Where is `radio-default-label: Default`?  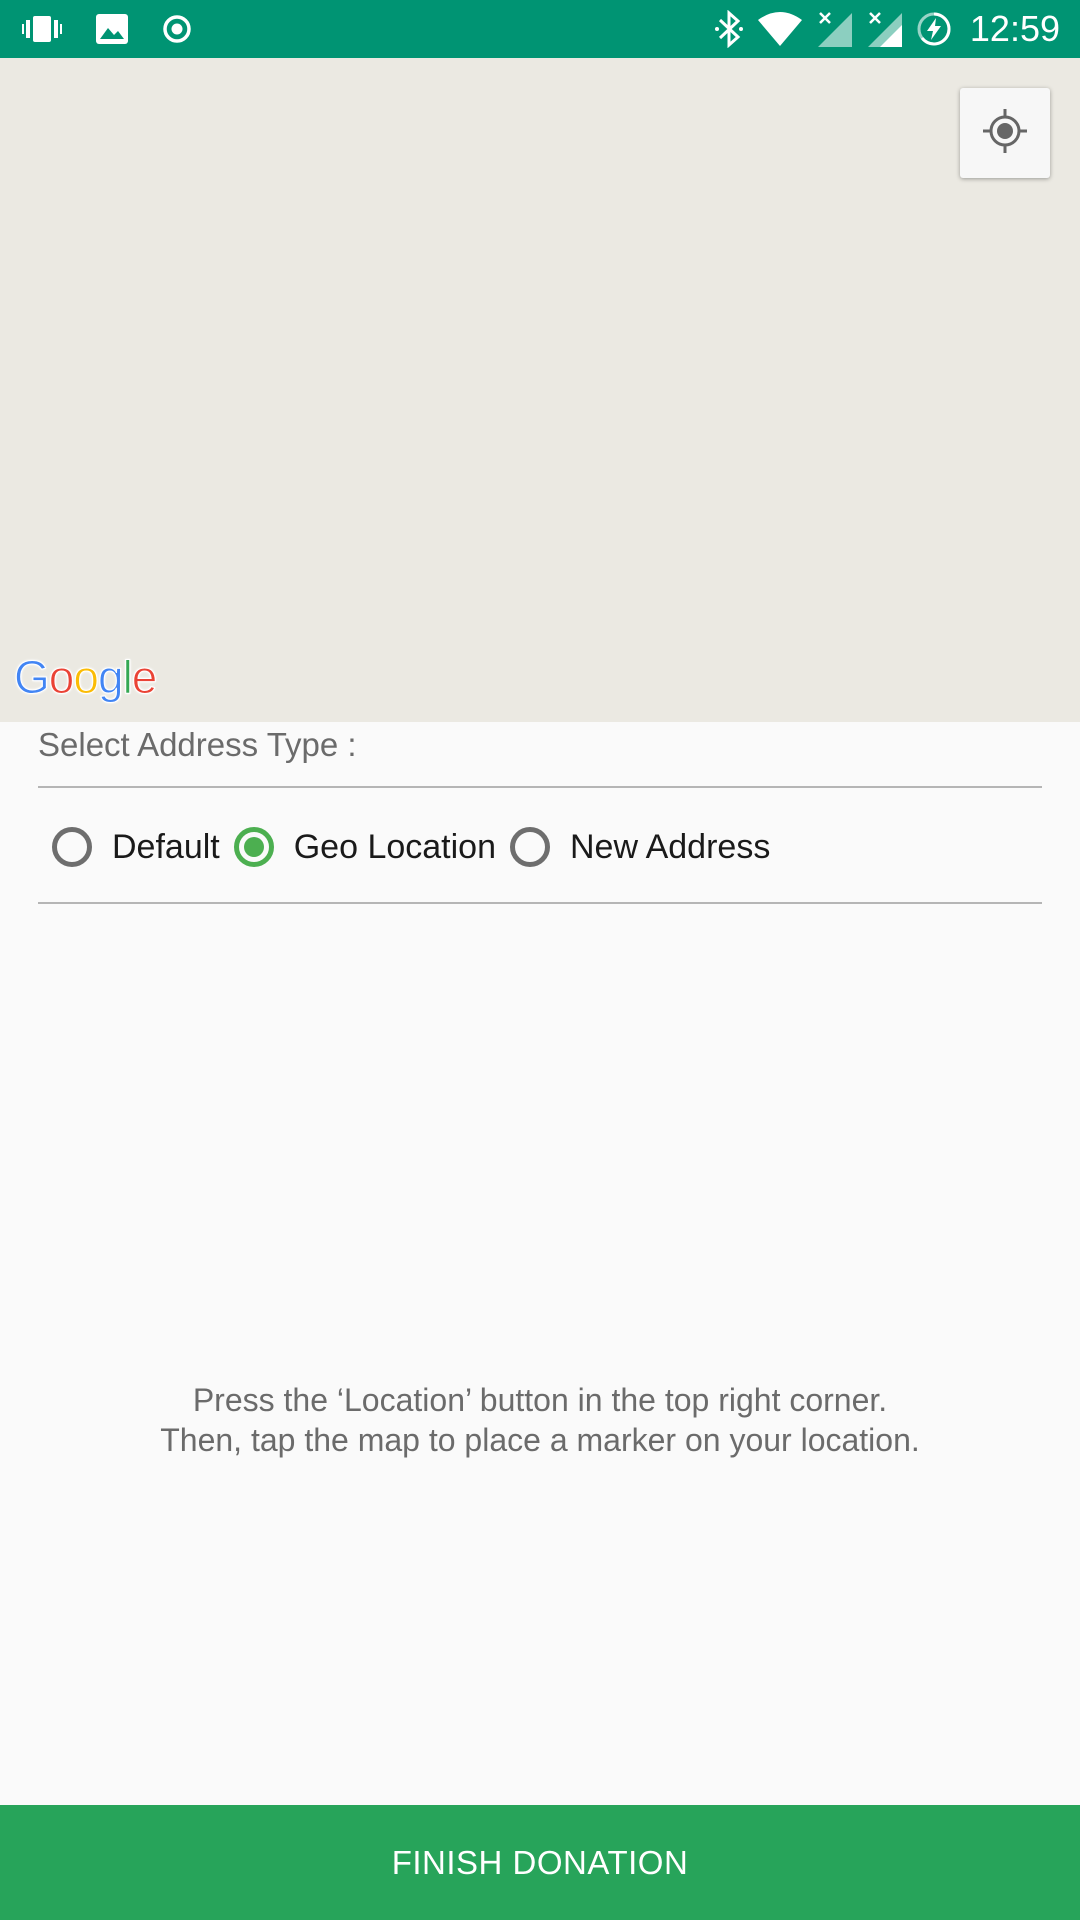 radio-default-label: Default is located at coordinates (166, 847).